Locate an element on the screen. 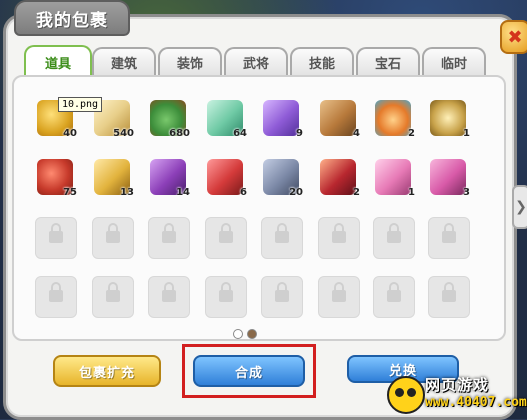  red-gift-icon is located at coordinates (225, 177).